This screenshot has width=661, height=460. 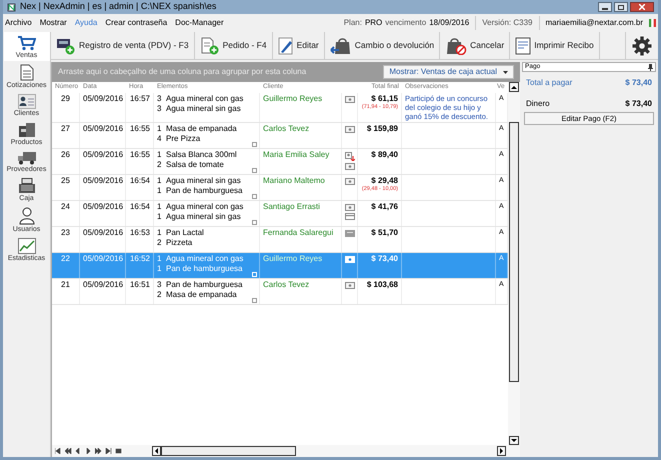 What do you see at coordinates (501, 451) in the screenshot?
I see `scroll-right-button` at bounding box center [501, 451].